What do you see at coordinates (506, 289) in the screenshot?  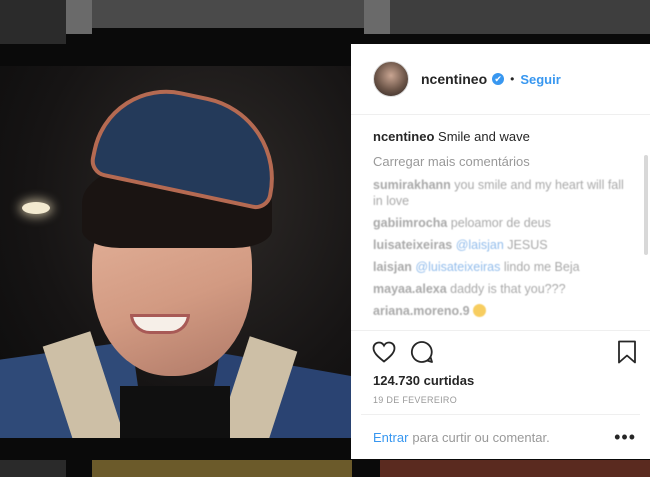 I see `comment-text: daddy is that you???` at bounding box center [506, 289].